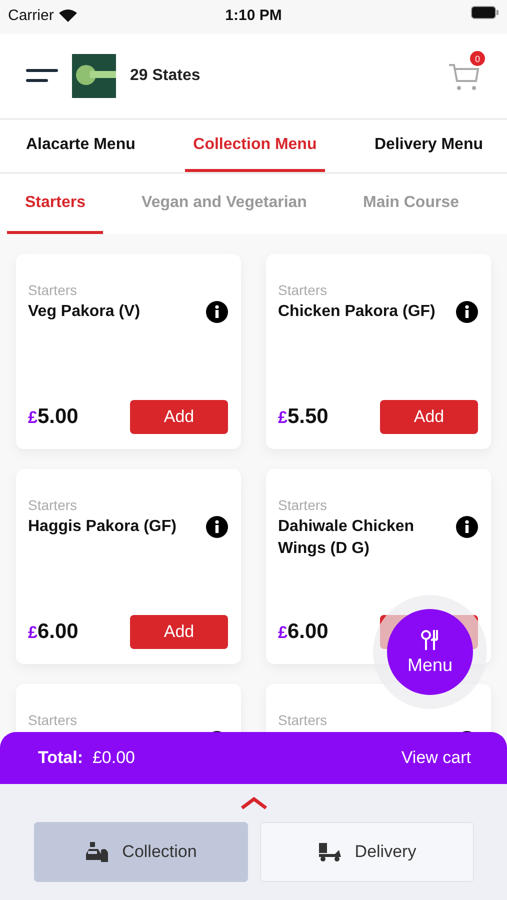  I want to click on order-type-button: Delivery, so click(367, 852).